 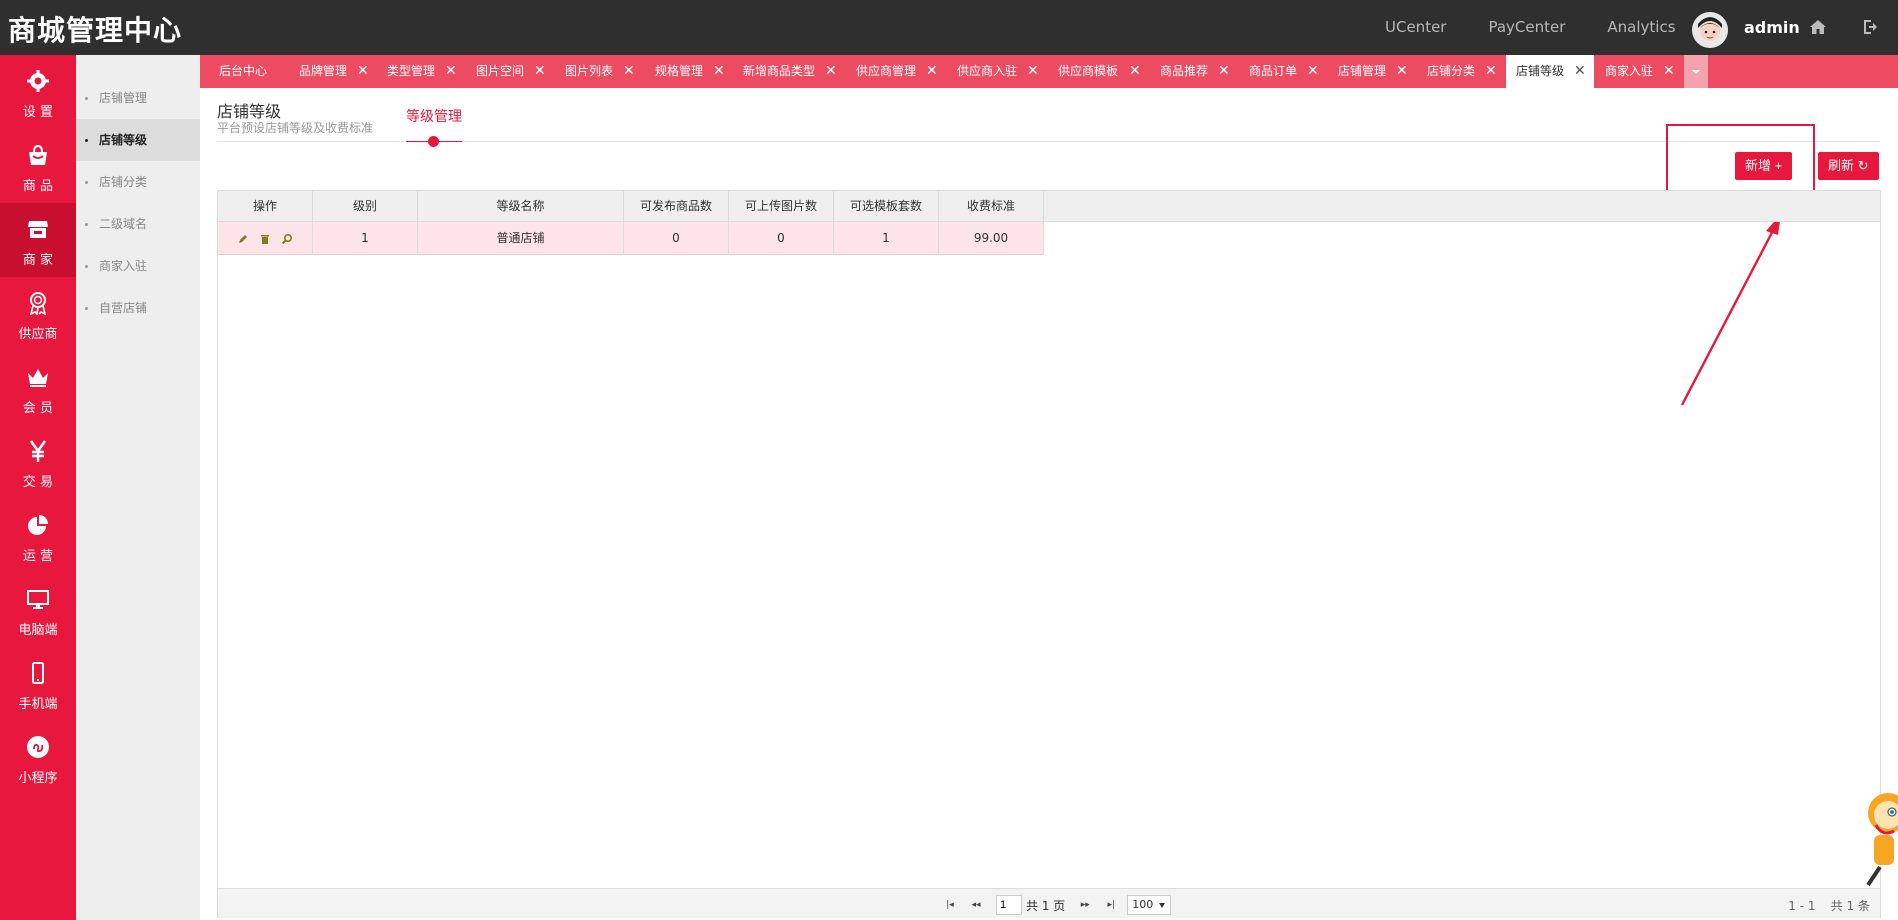 I want to click on analytics-link: Analytics, so click(x=1641, y=27).